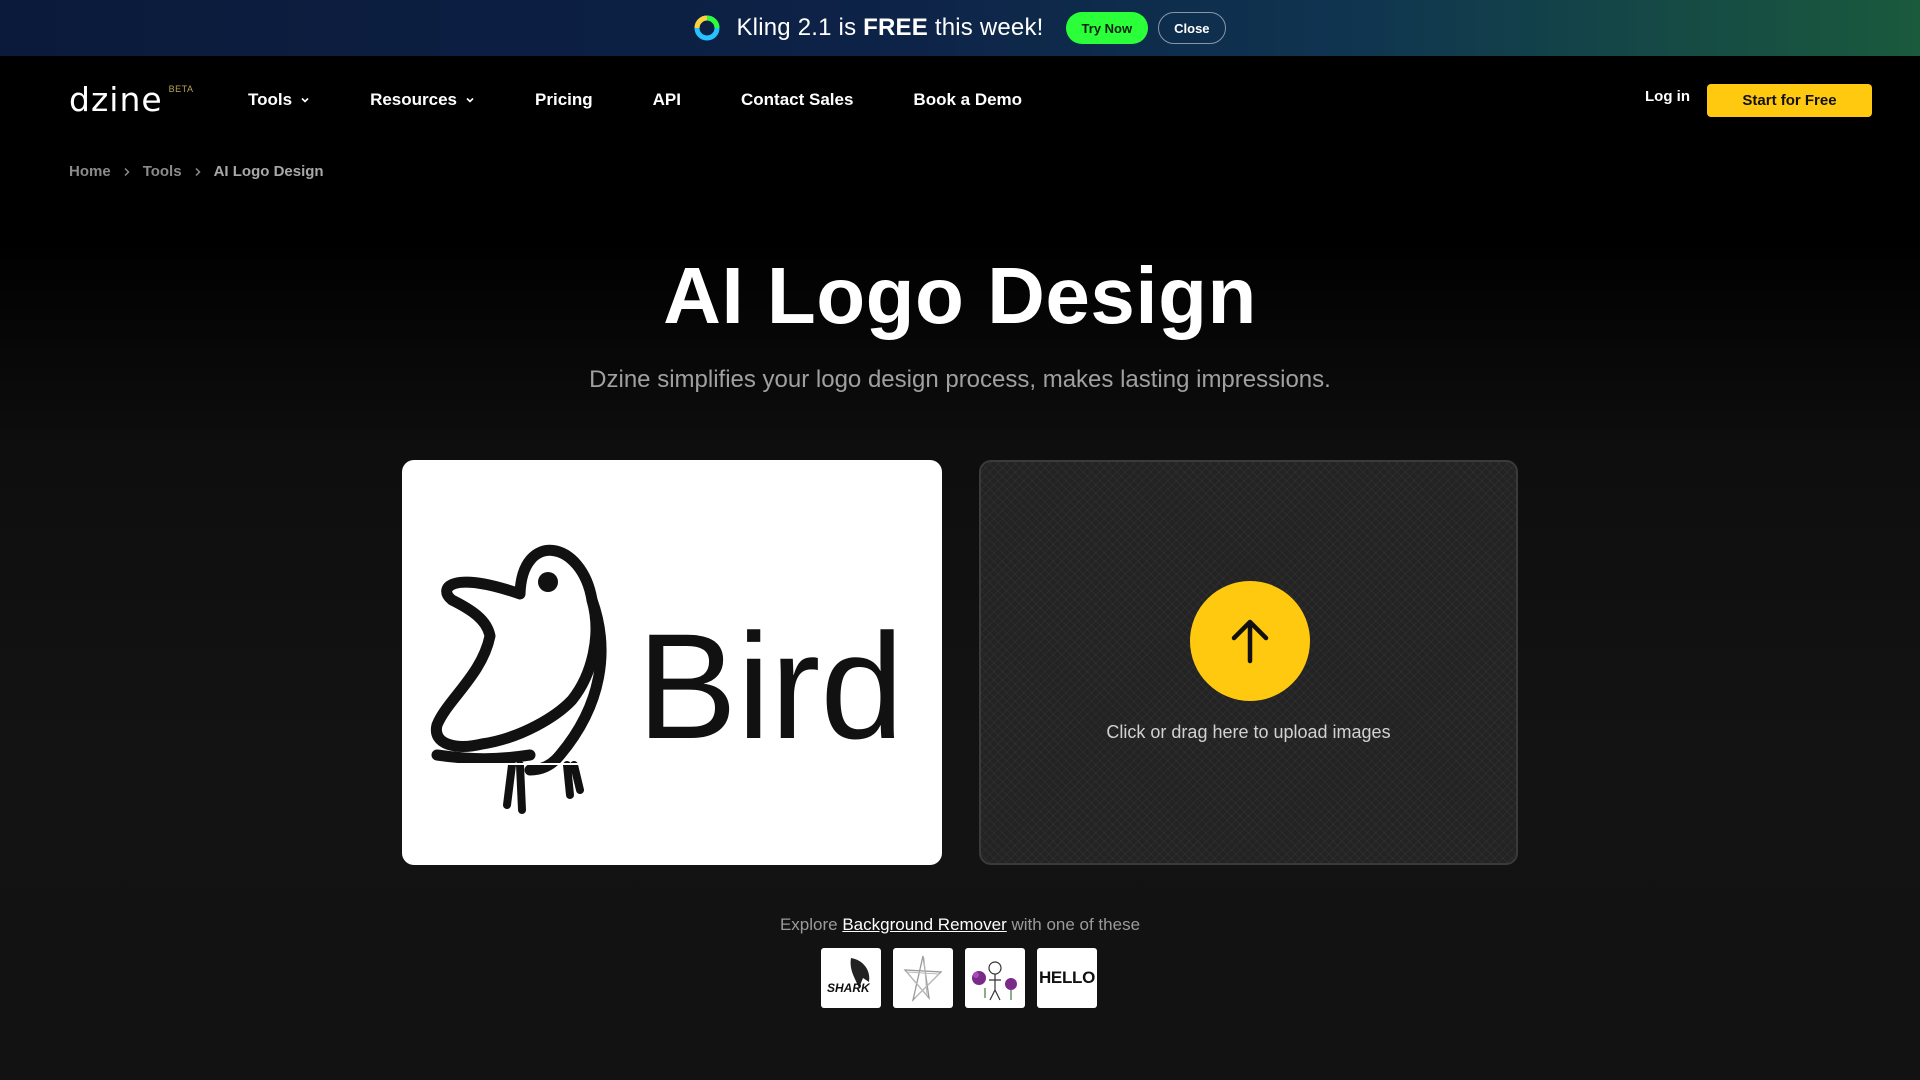  What do you see at coordinates (1248, 732) in the screenshot?
I see `upload-label: Click or drag here to upload images` at bounding box center [1248, 732].